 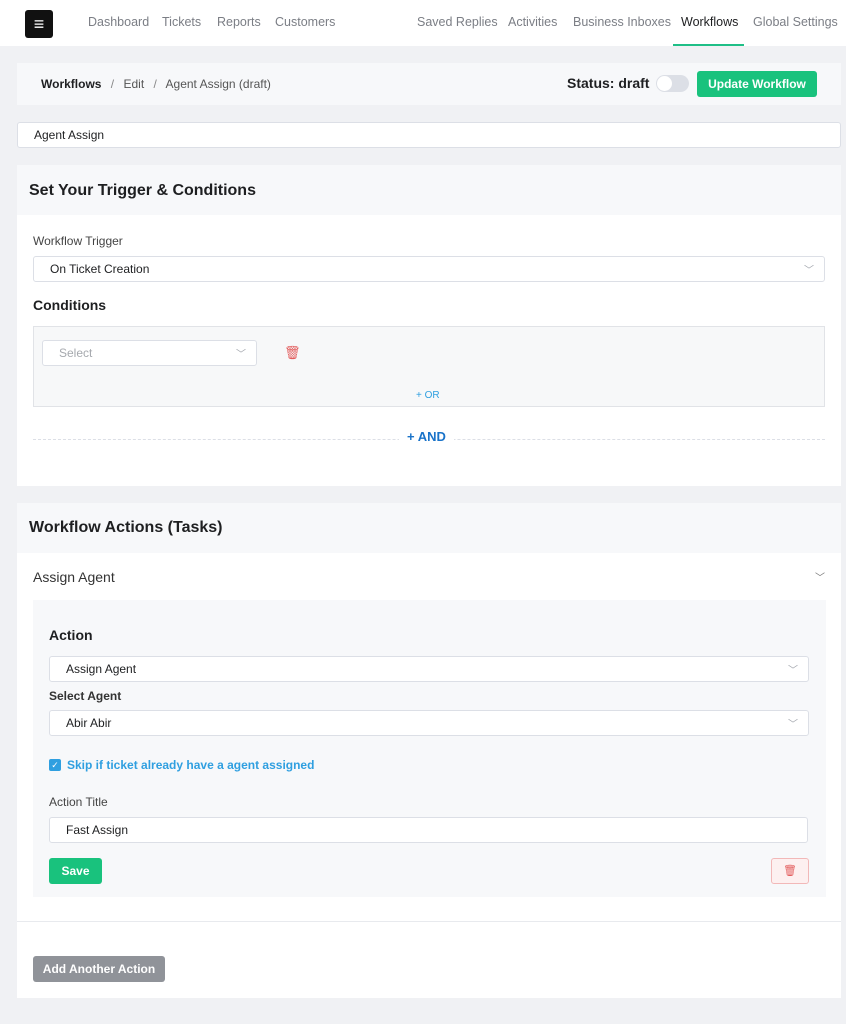 What do you see at coordinates (142, 190) in the screenshot?
I see `trigger-title: Set Your Trigger & Conditions` at bounding box center [142, 190].